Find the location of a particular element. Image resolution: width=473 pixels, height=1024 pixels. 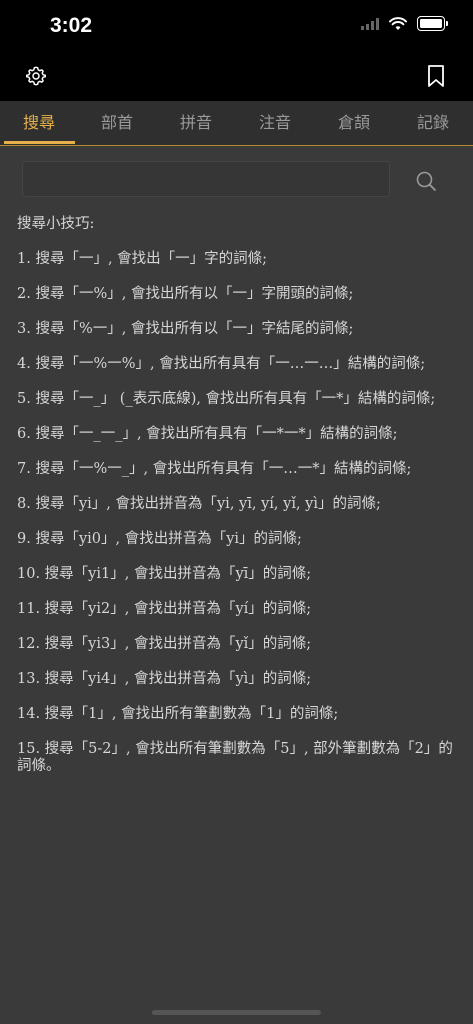

bookmark-icon is located at coordinates (436, 76).